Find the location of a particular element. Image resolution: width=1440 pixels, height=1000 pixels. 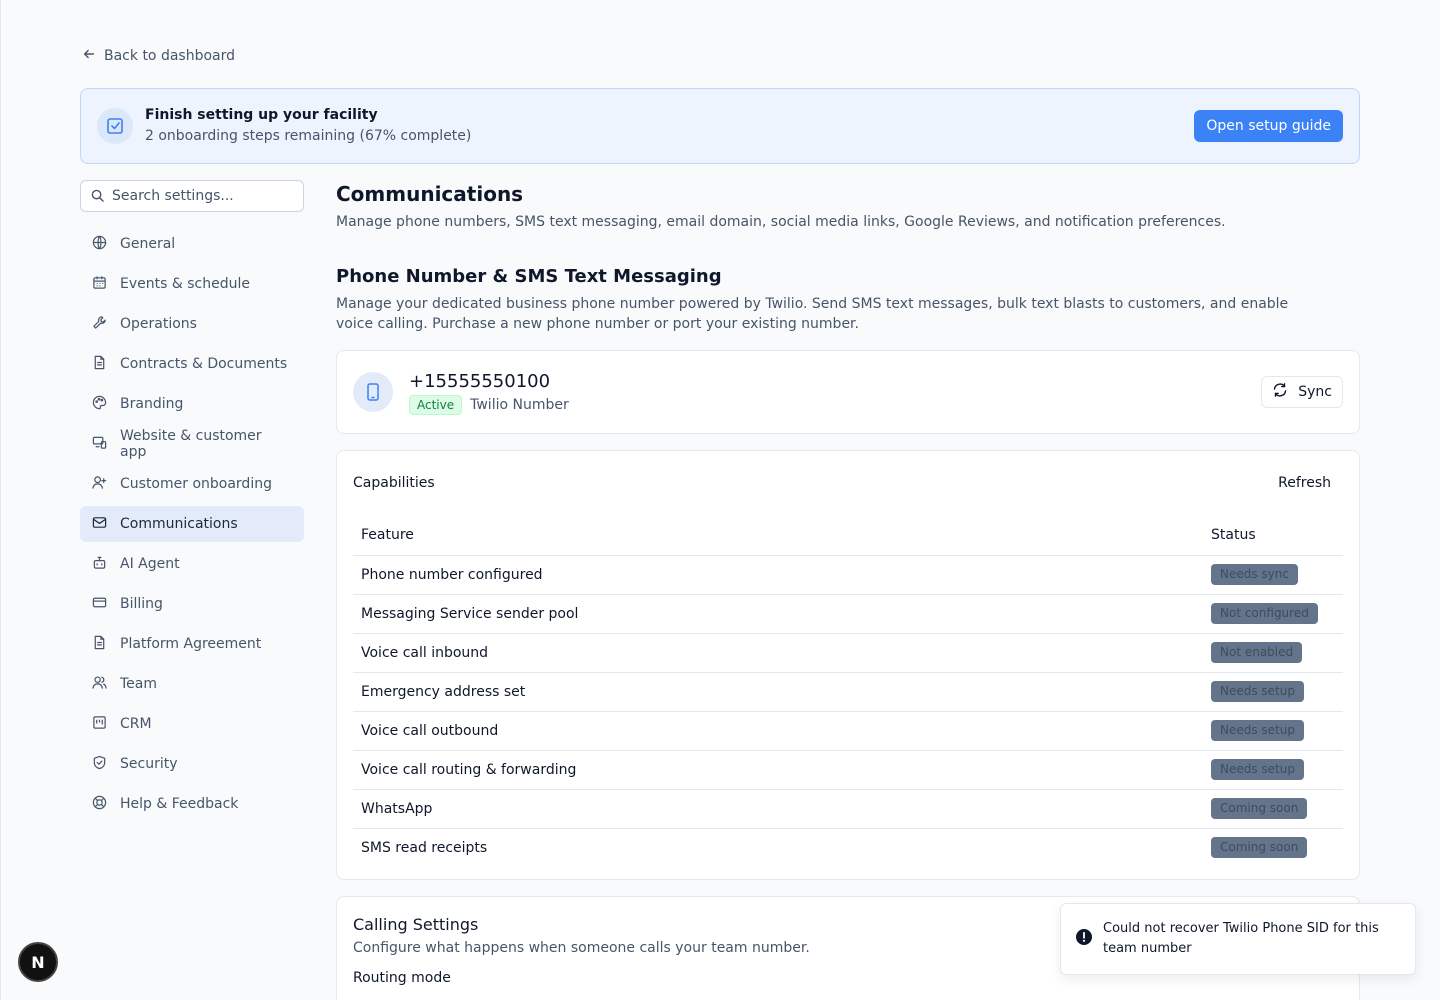

sidebar-item-operations: Operations is located at coordinates (192, 324).